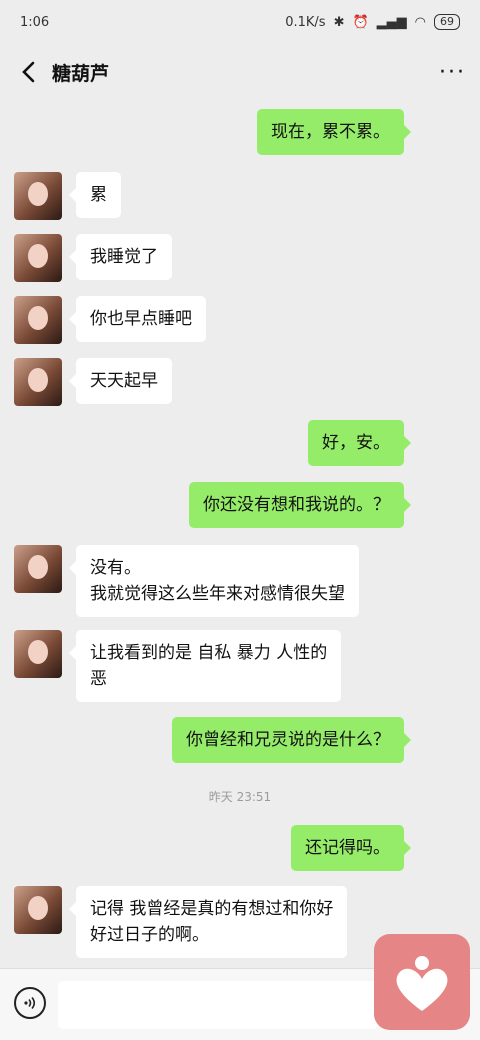 This screenshot has height=1040, width=480. I want to click on message-bubble-received: 天天起早, so click(120, 381).